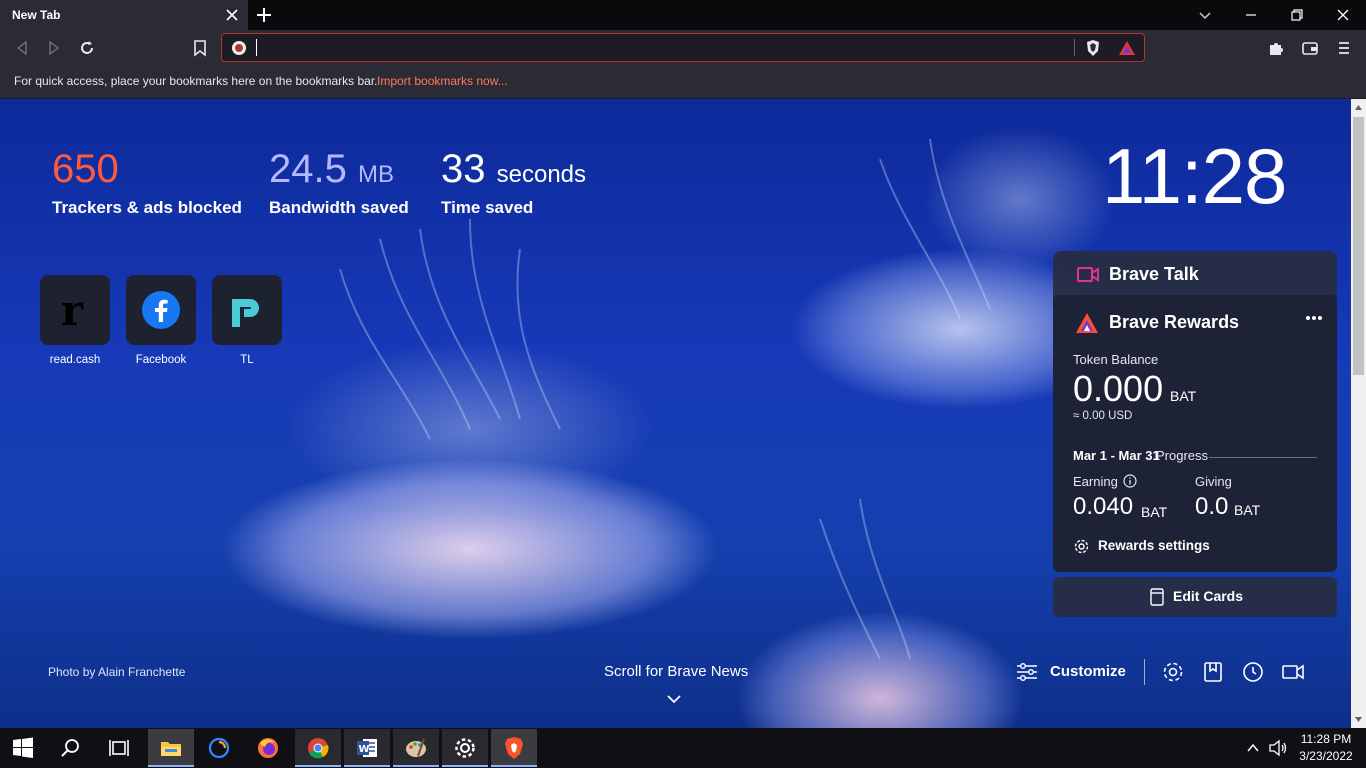 Image resolution: width=1366 pixels, height=768 pixels. What do you see at coordinates (239, 48) in the screenshot?
I see `site-info-icon` at bounding box center [239, 48].